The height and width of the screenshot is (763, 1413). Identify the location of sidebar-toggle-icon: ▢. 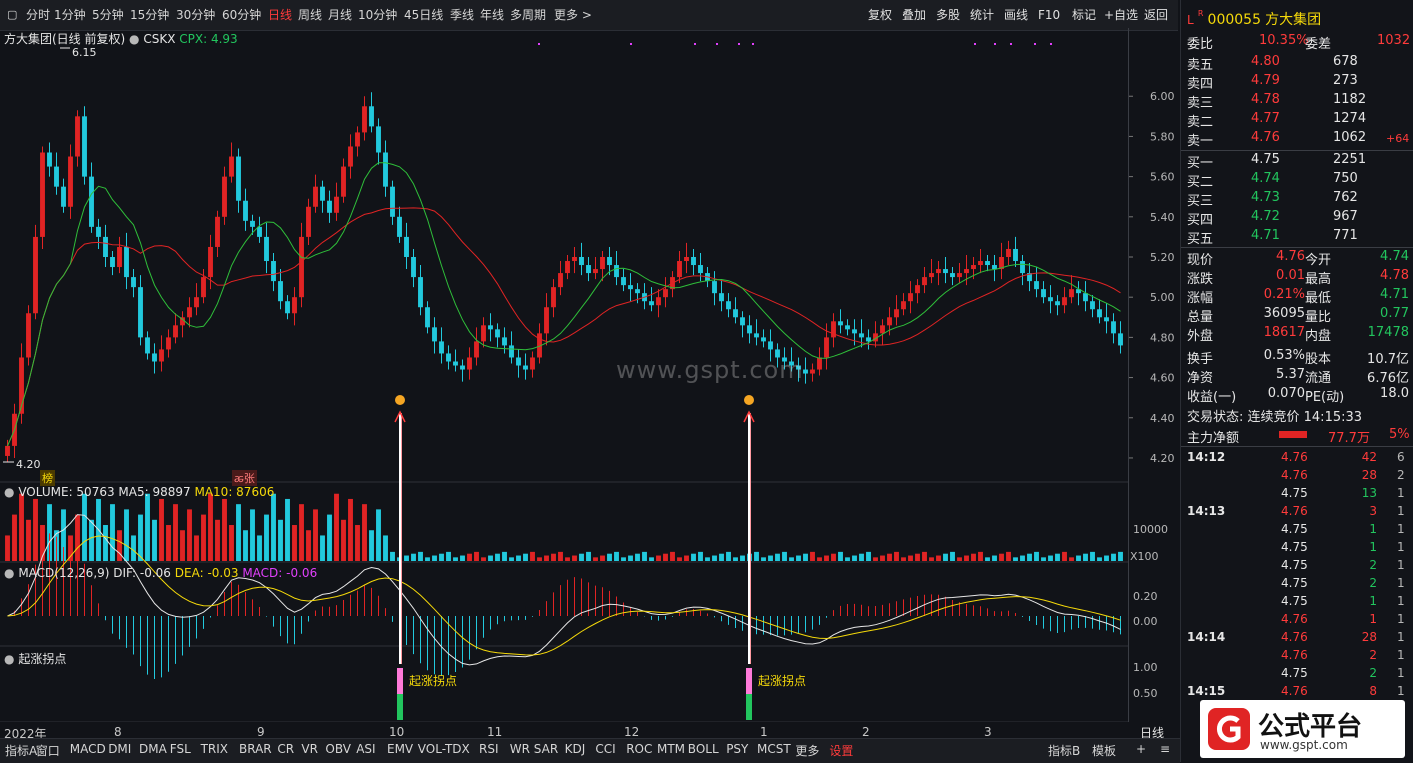
(12, 15).